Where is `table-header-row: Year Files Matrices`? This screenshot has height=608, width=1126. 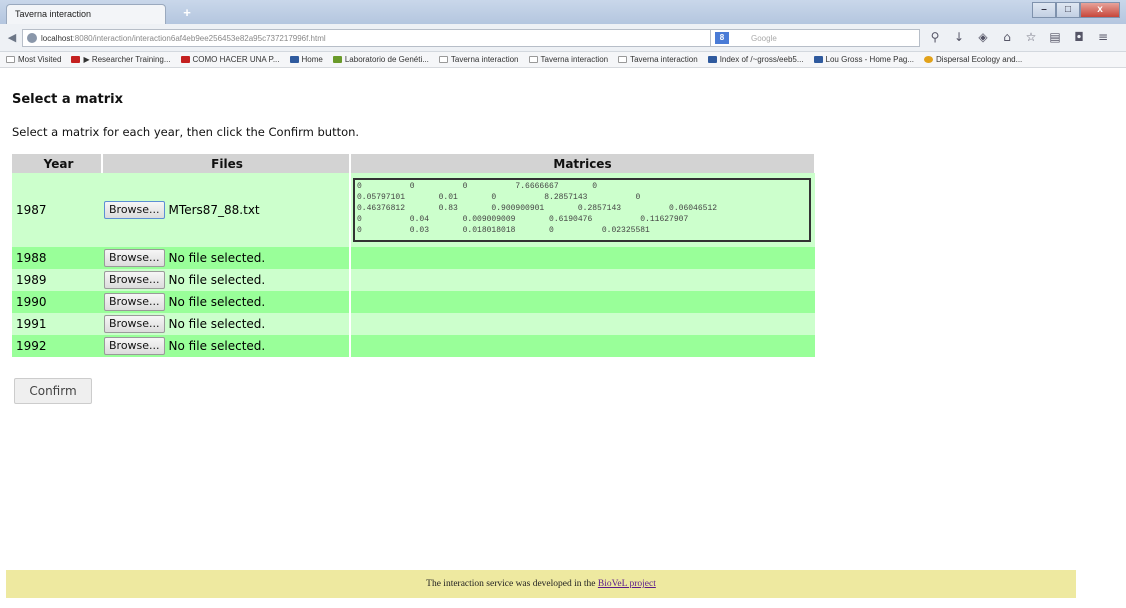
table-header-row: Year Files Matrices is located at coordinates (414, 163).